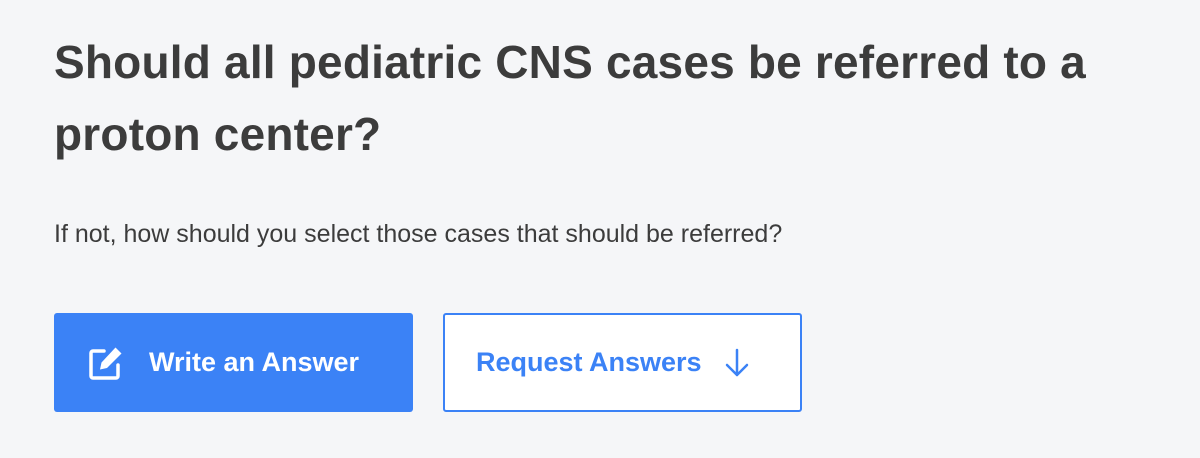 The width and height of the screenshot is (1200, 458). I want to click on write-answer-button: Write an Answer, so click(233, 362).